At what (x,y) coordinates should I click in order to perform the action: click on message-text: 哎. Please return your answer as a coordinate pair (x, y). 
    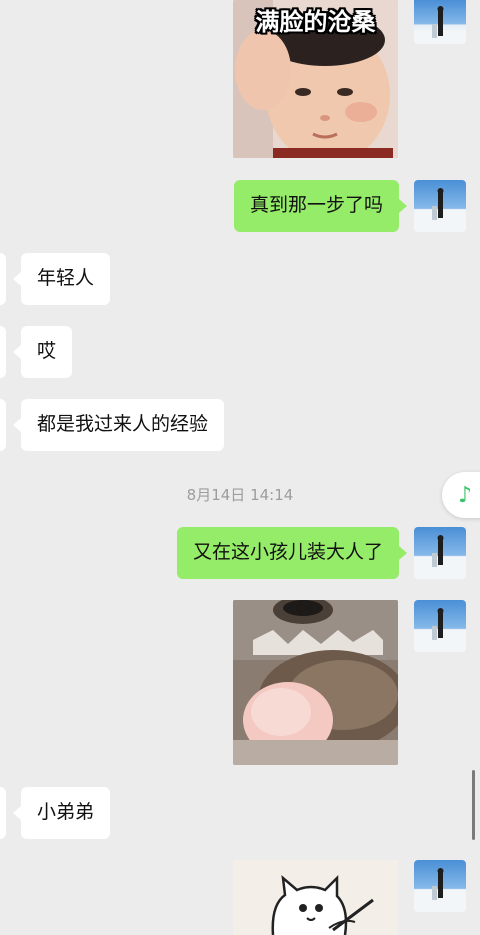
    Looking at the image, I should click on (47, 351).